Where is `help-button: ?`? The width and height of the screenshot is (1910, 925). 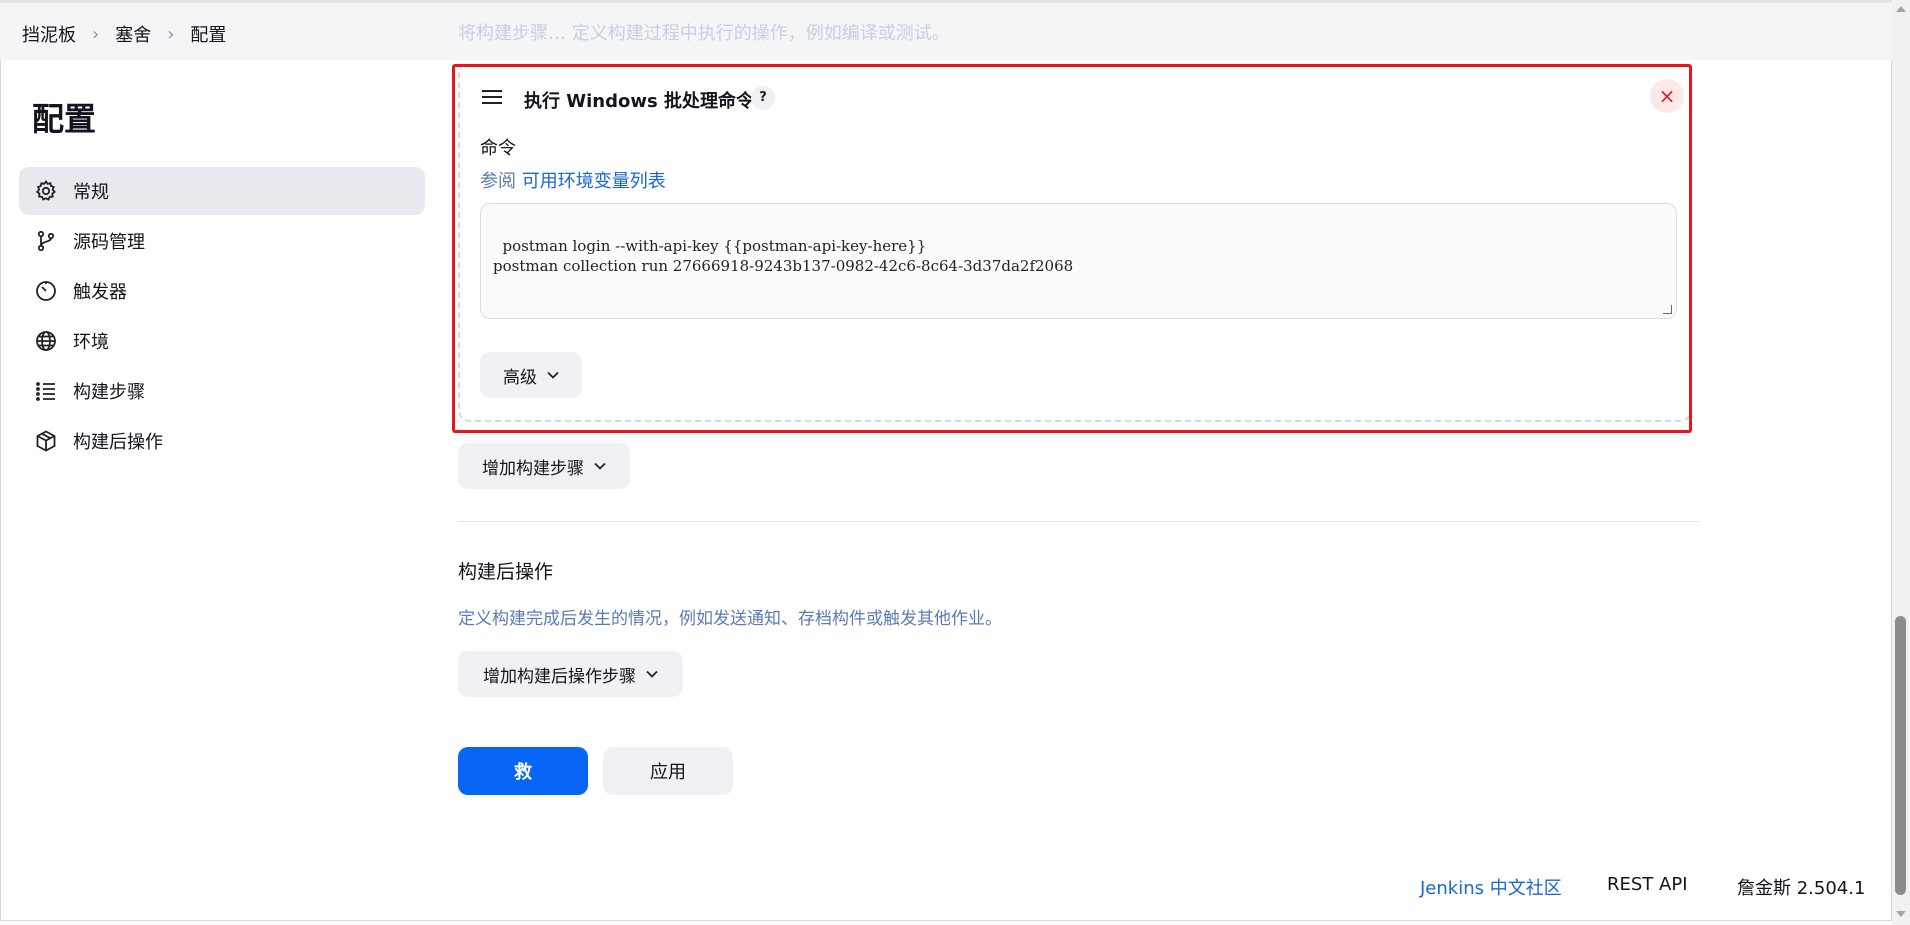 help-button: ? is located at coordinates (763, 98).